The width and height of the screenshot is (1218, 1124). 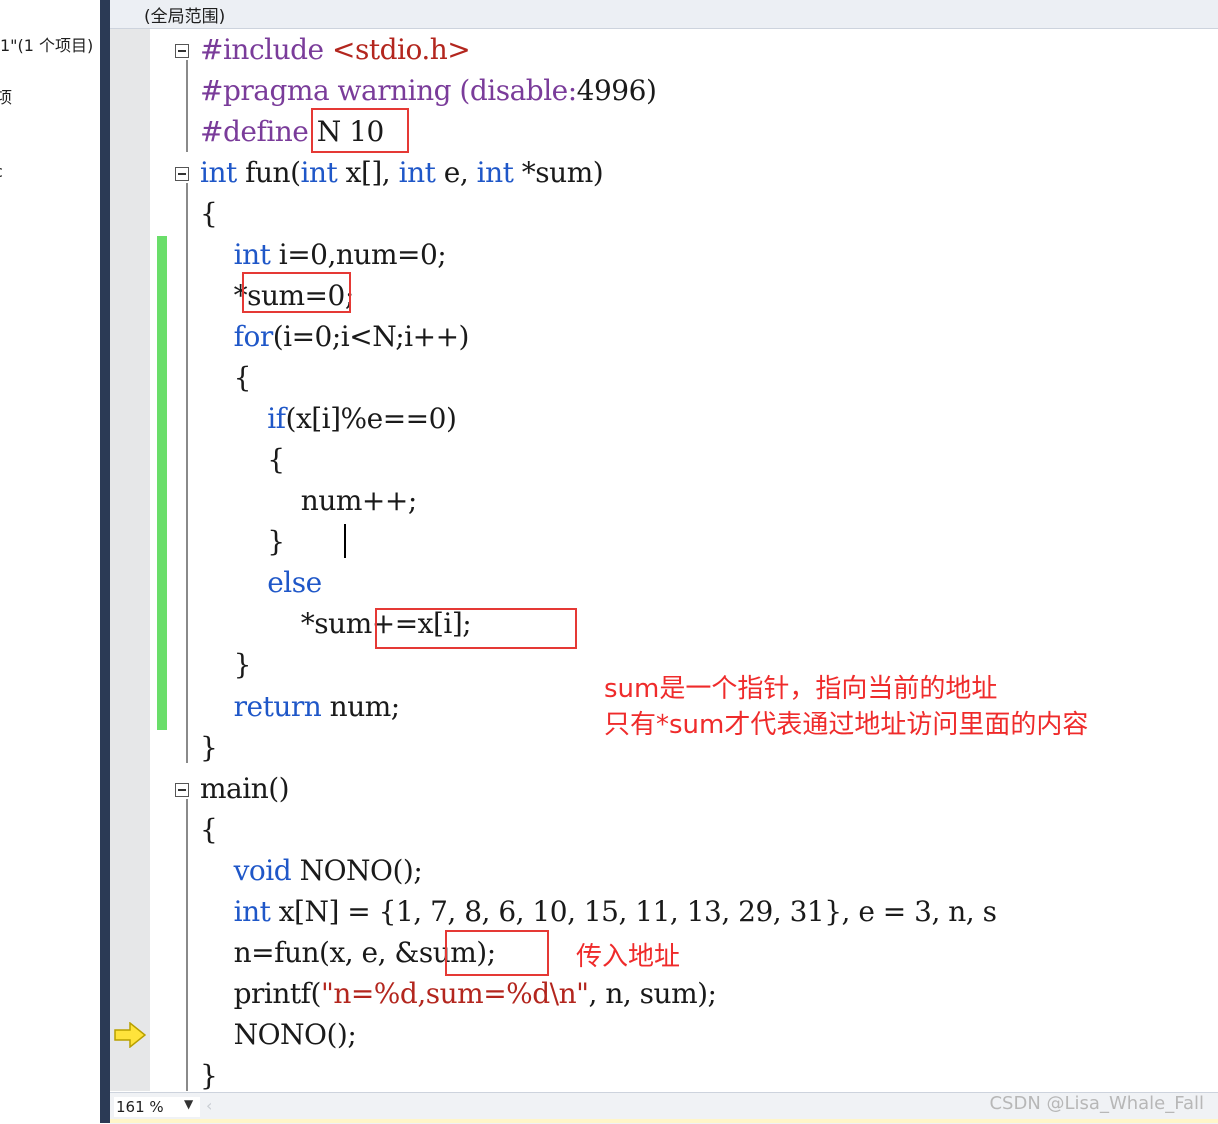 What do you see at coordinates (46, 44) in the screenshot?
I see `solution-explorer-item: 1"(1 个项目)` at bounding box center [46, 44].